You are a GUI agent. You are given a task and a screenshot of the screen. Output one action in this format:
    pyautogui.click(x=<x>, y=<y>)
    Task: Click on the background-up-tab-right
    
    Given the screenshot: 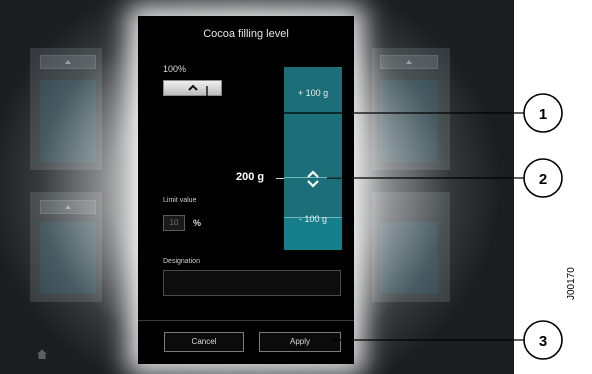 What is the action you would take?
    pyautogui.click(x=409, y=62)
    